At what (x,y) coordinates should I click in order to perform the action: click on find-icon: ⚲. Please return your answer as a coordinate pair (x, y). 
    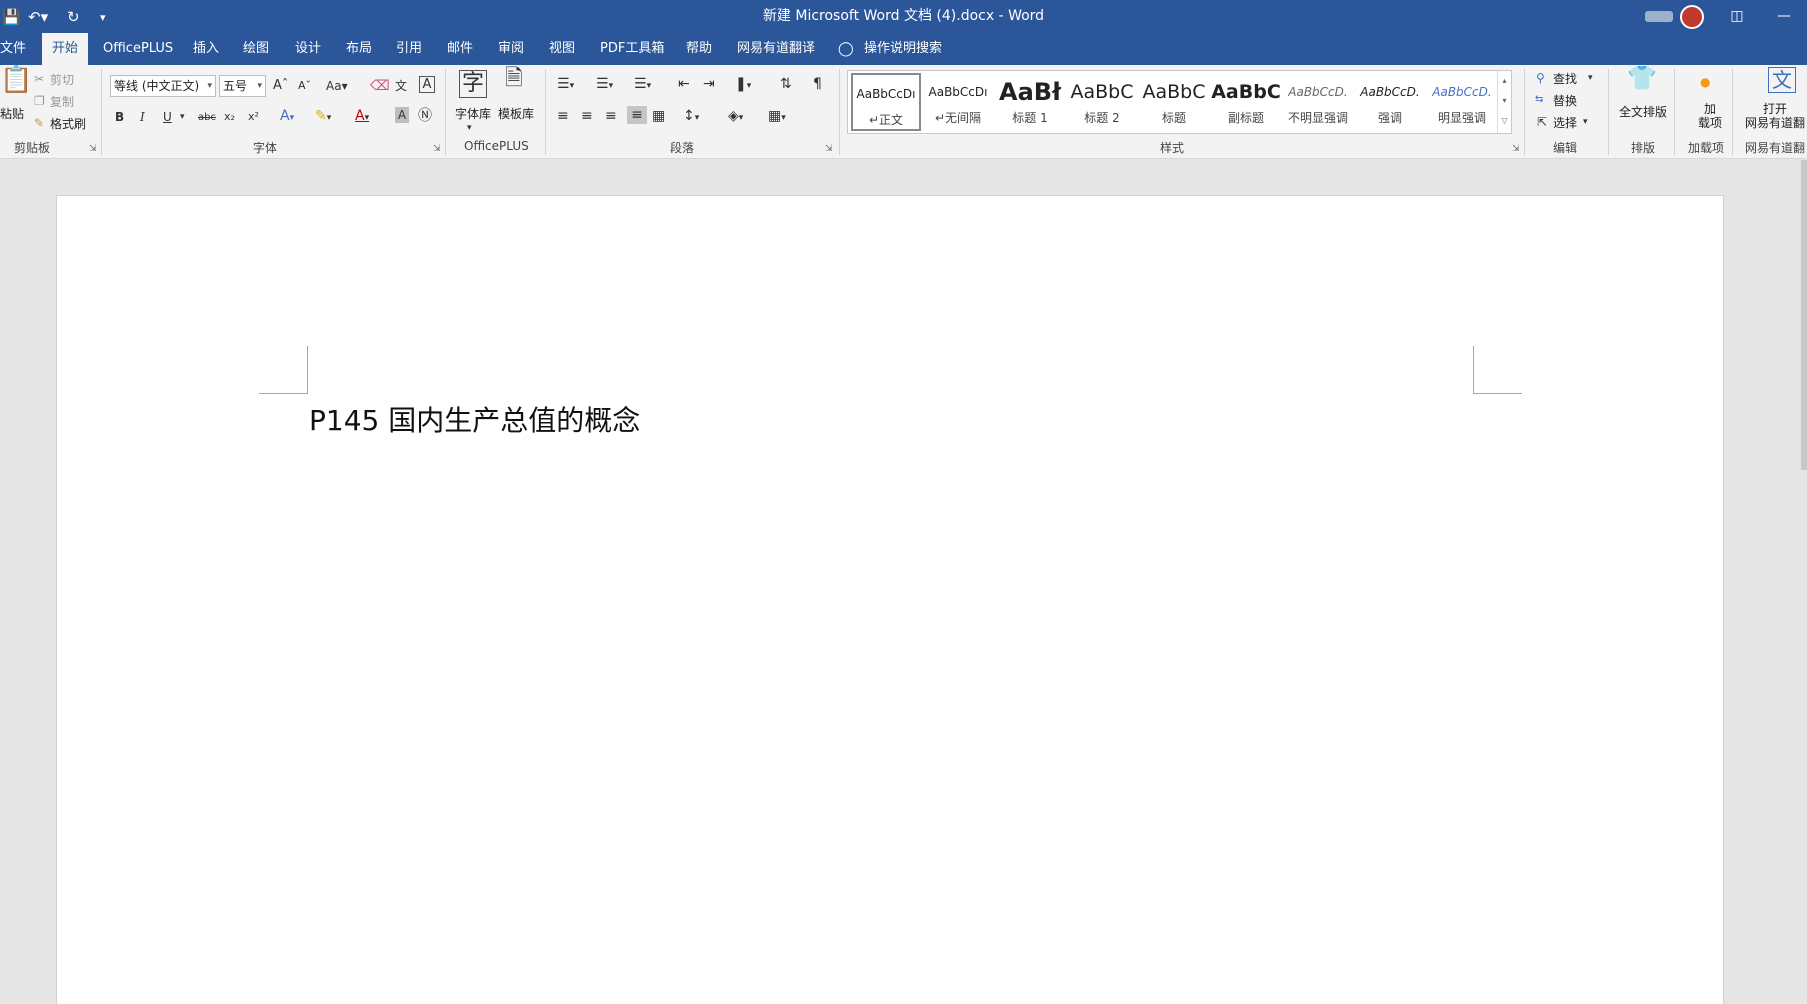
    Looking at the image, I should click on (1540, 78).